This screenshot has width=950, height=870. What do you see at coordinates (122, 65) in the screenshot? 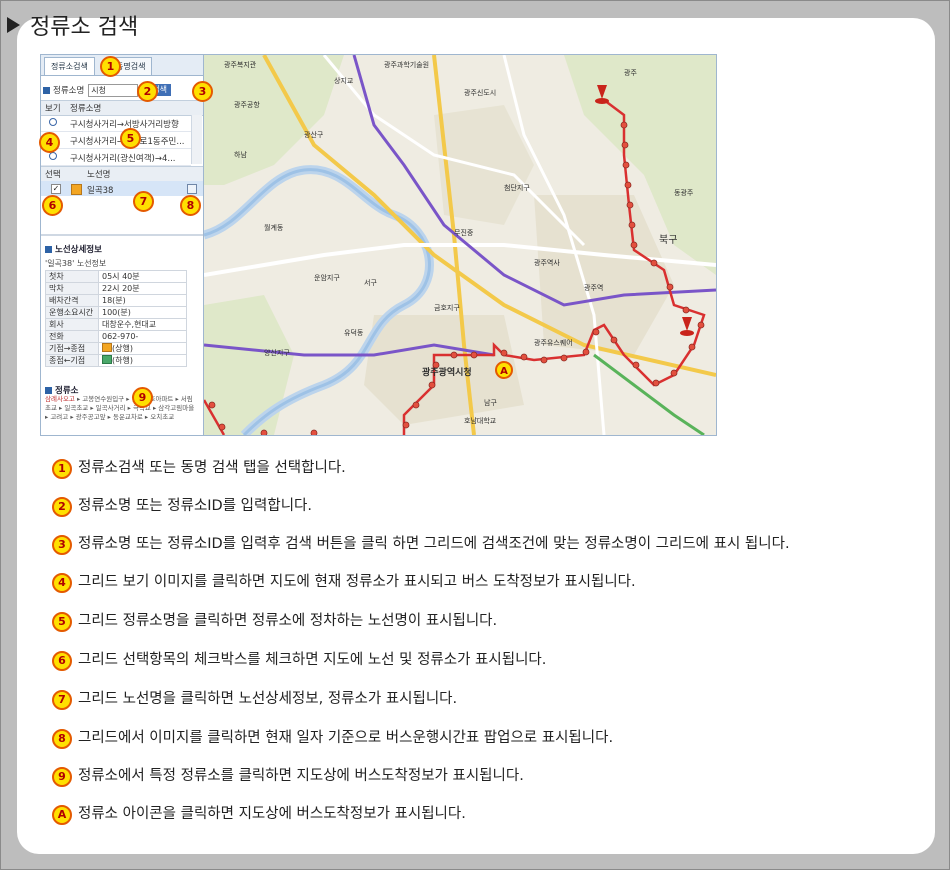
I see `search-tabs: 정류소검색 동명검색` at bounding box center [122, 65].